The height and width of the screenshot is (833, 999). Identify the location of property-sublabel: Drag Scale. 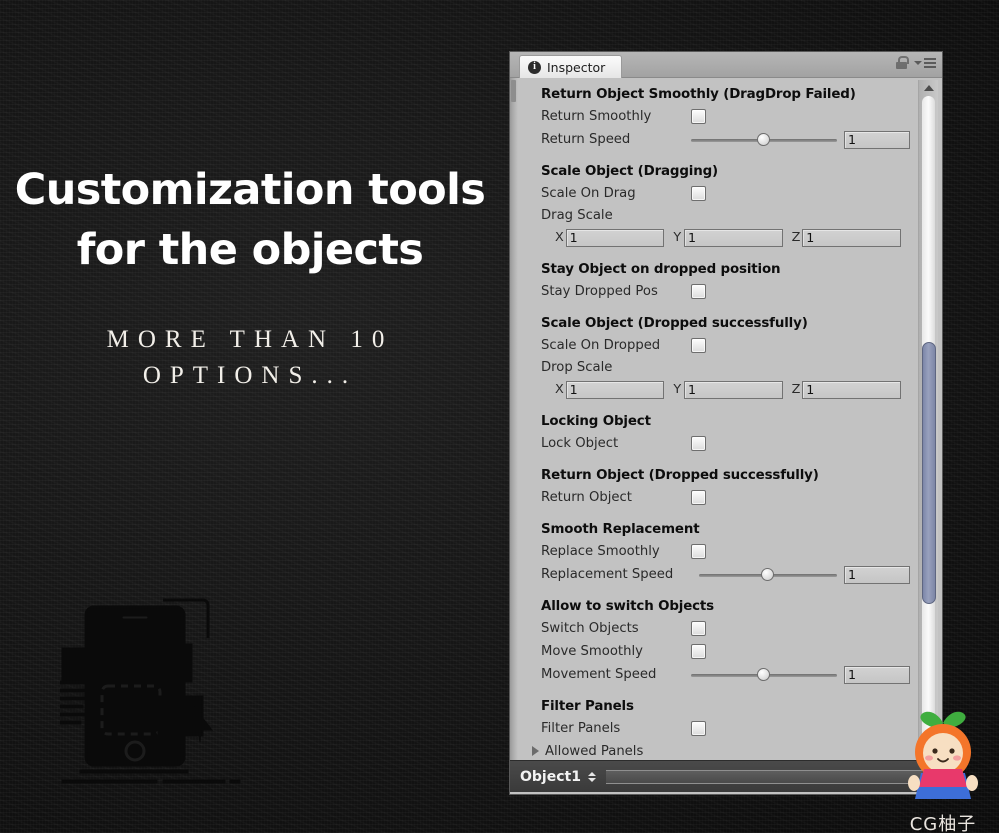
(577, 215).